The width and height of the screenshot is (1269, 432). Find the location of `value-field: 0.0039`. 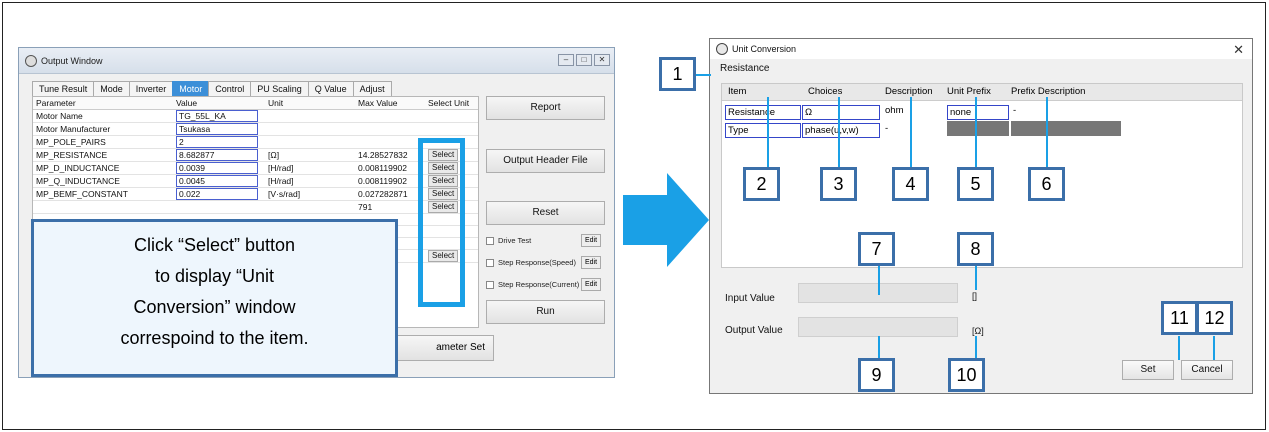

value-field: 0.0039 is located at coordinates (217, 167).